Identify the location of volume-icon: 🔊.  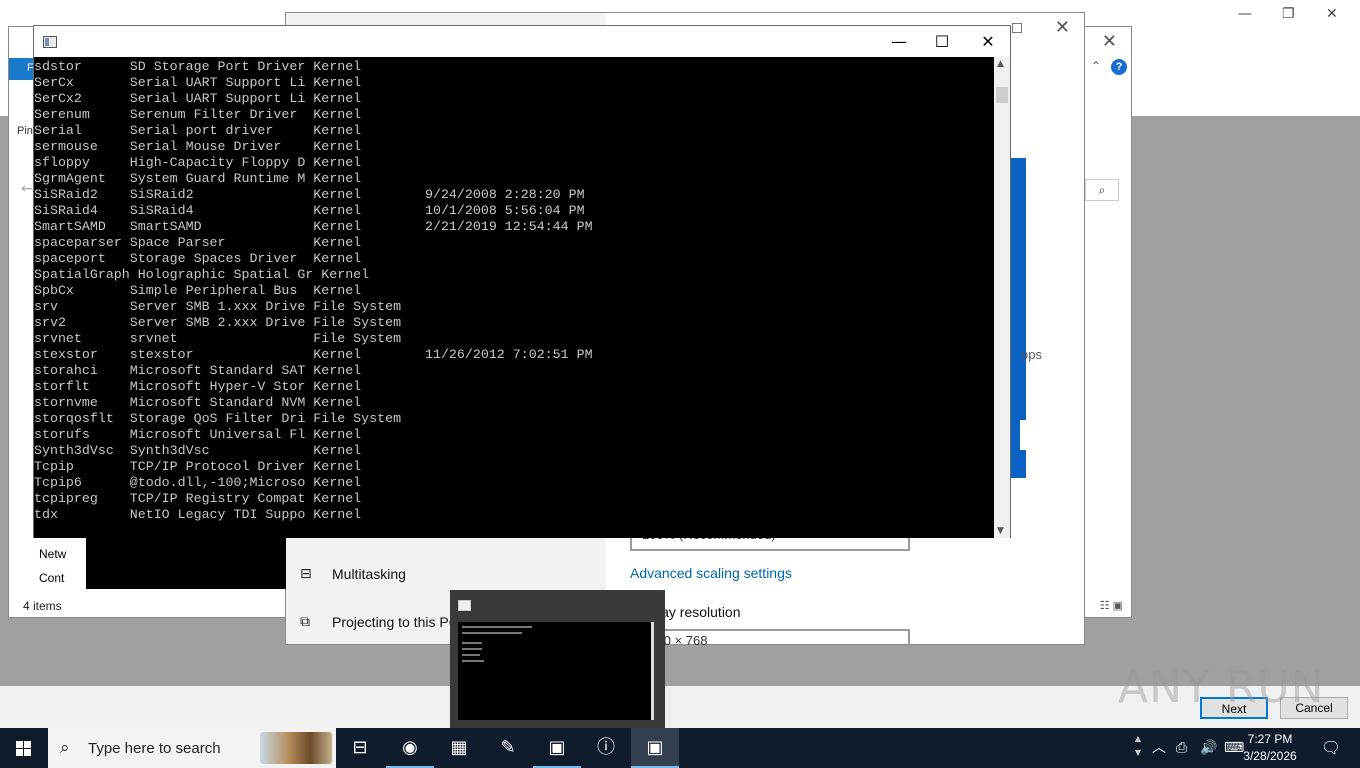
(1208, 748).